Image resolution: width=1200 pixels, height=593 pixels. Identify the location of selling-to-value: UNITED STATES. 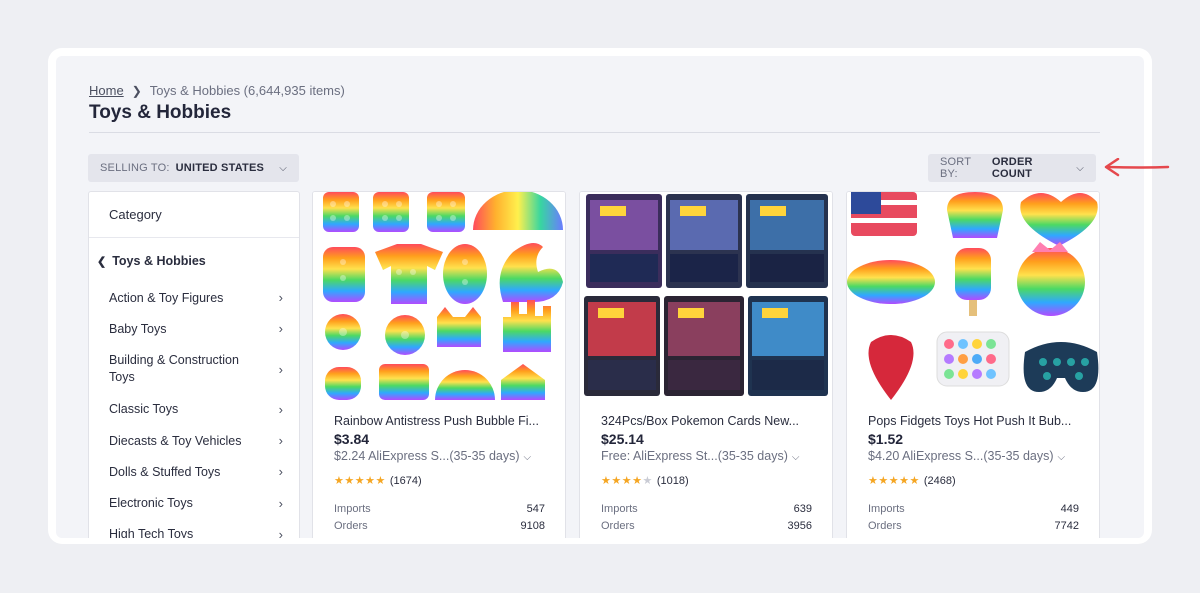
(220, 168).